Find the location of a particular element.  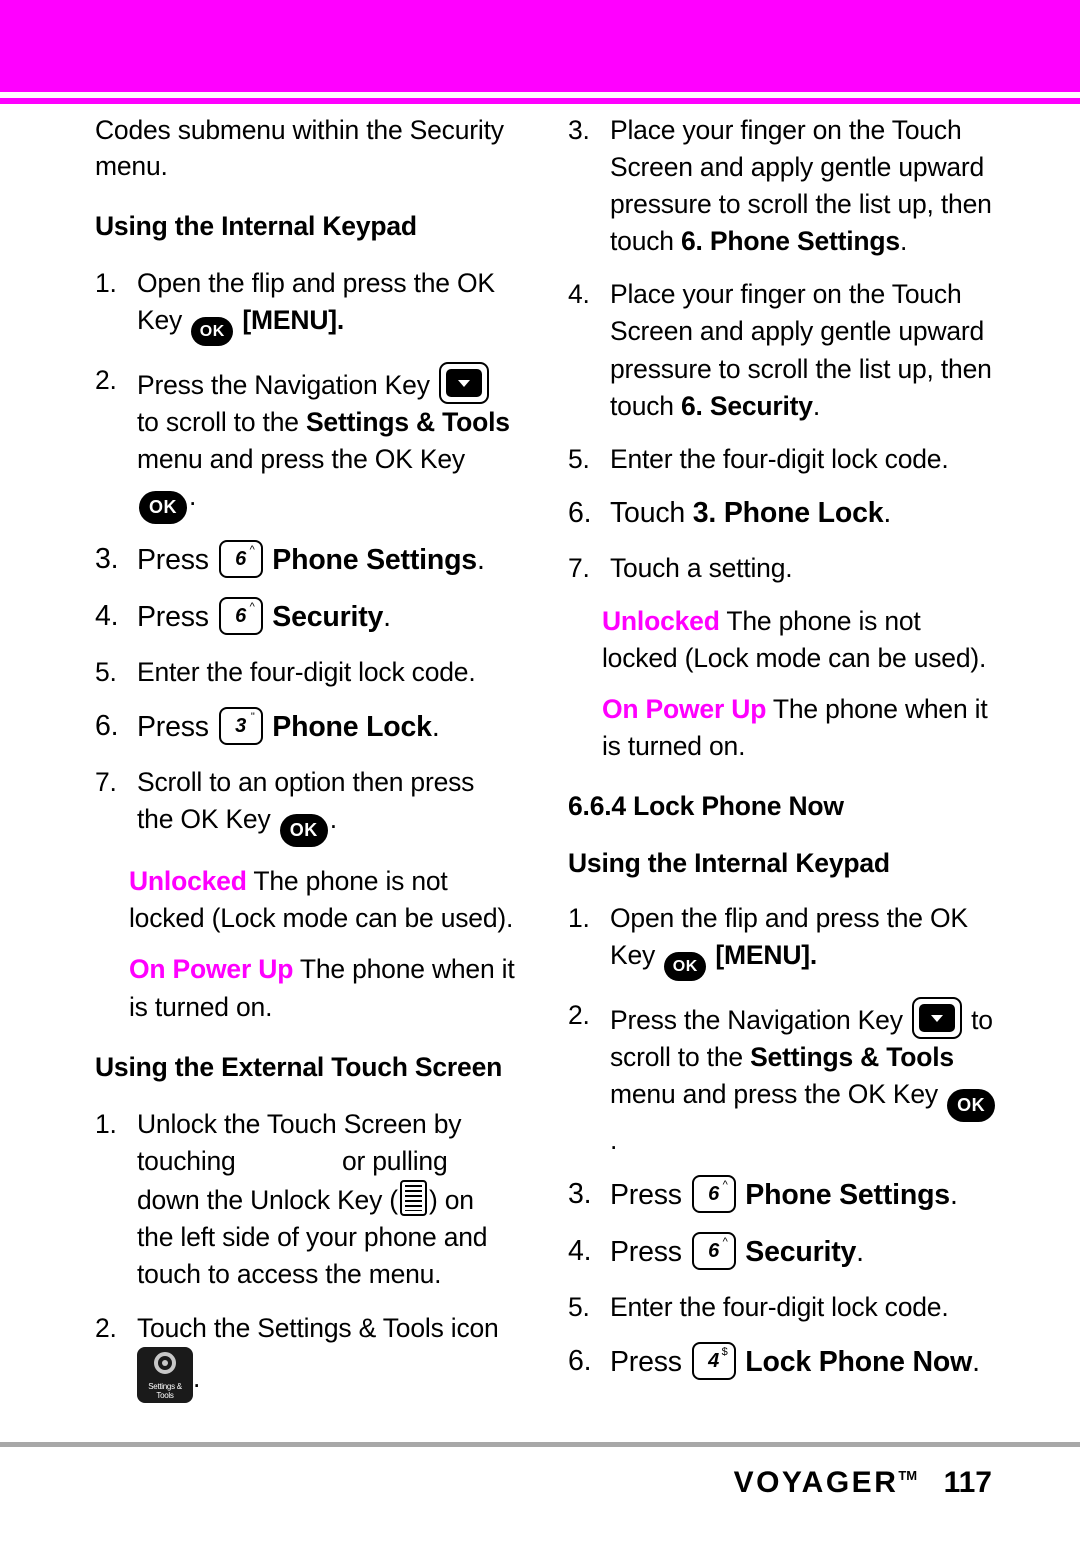

step-text: Touch is located at coordinates (648, 512).